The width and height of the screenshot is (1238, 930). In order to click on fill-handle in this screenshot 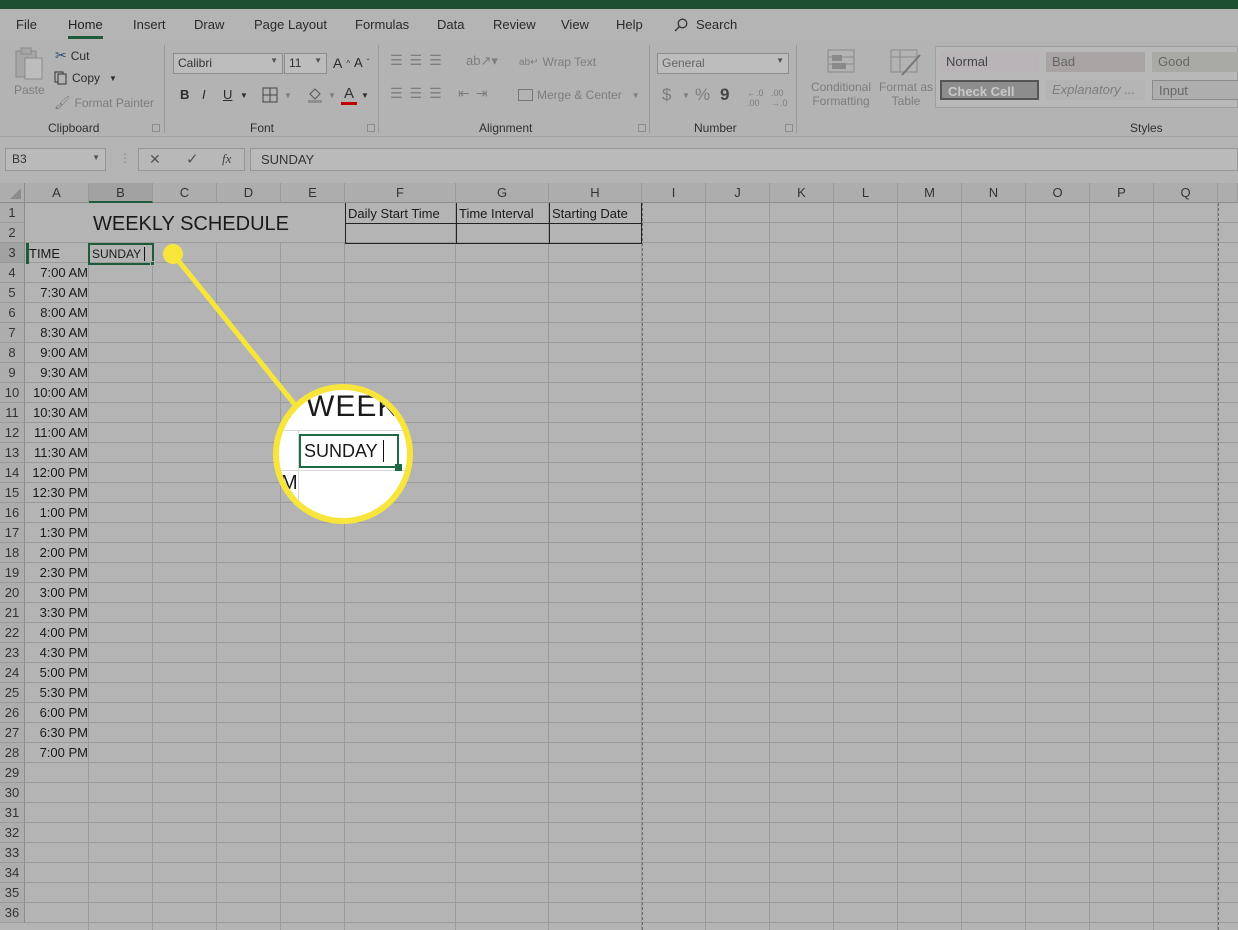, I will do `click(152, 263)`.